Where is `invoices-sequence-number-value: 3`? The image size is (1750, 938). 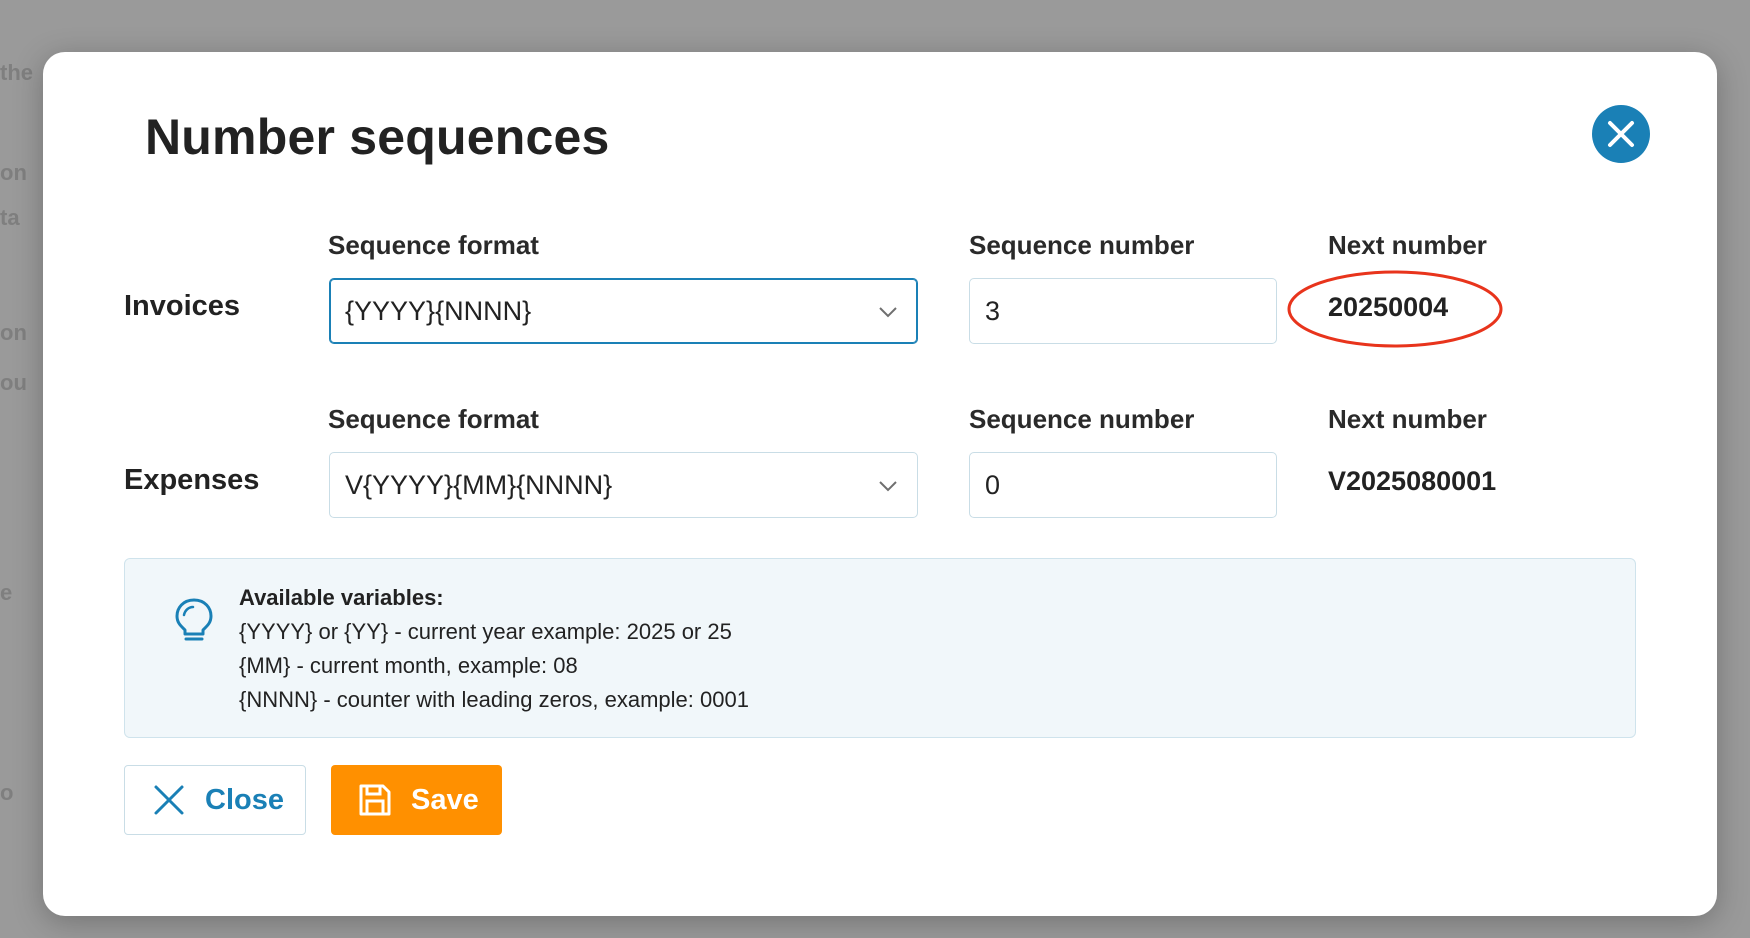 invoices-sequence-number-value: 3 is located at coordinates (993, 310).